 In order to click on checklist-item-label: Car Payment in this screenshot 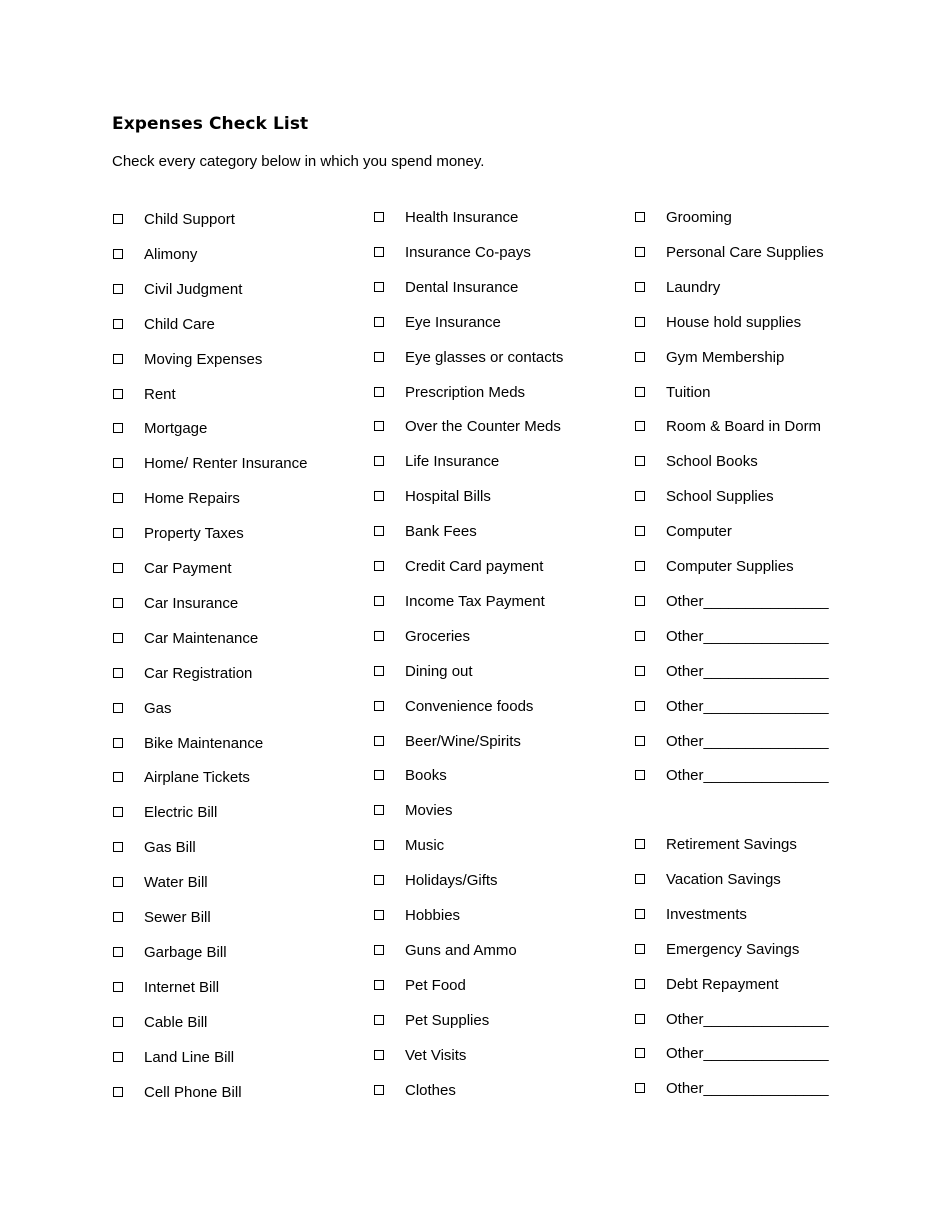, I will do `click(188, 568)`.